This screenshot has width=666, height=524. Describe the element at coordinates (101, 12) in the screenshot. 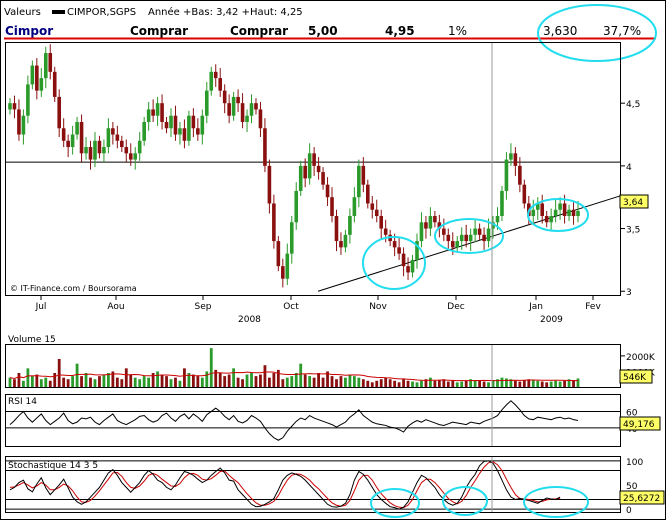

I see `legend-name: CIMPOR,SGPS` at that location.